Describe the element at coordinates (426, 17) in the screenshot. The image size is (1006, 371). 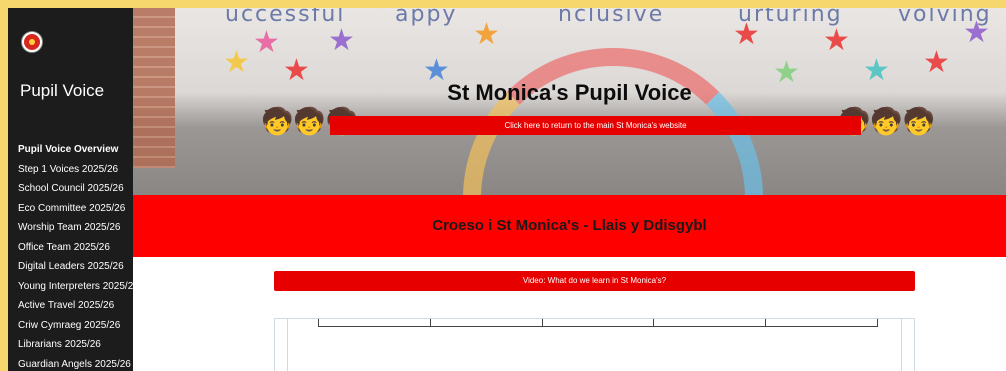
I see `wall-word: appy` at that location.